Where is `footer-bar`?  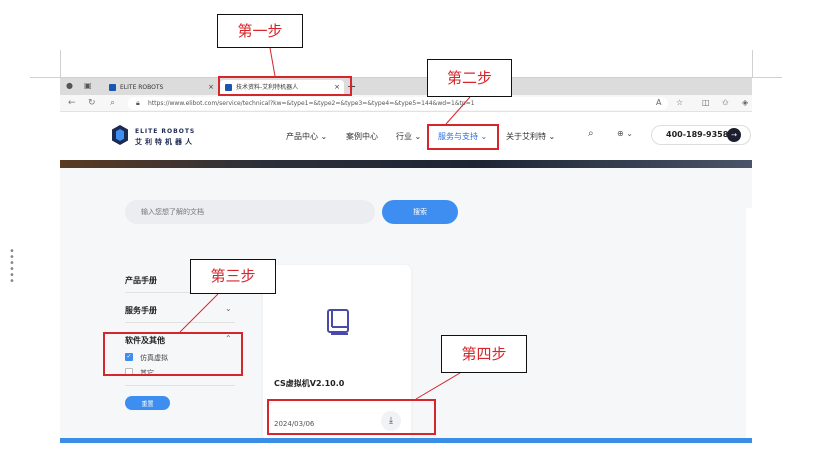
footer-bar is located at coordinates (406, 440).